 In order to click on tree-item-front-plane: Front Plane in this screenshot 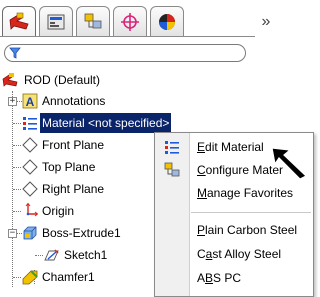, I will do `click(75, 145)`.